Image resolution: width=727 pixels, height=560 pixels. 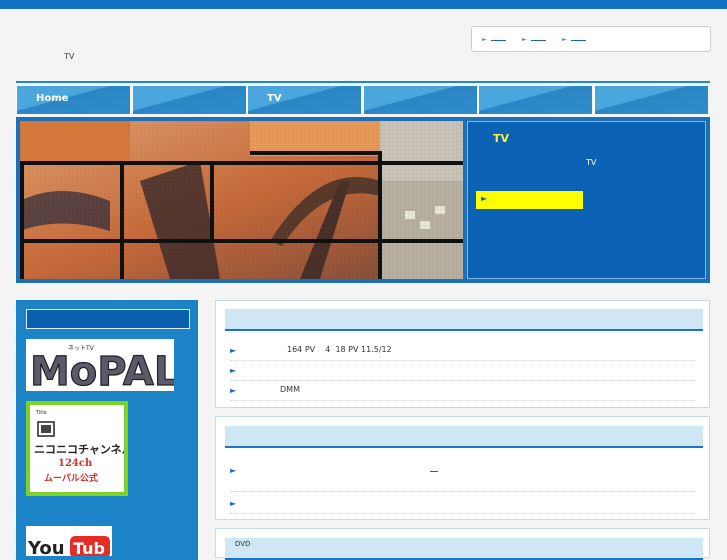 I want to click on top-link-2: ►, so click(x=534, y=38).